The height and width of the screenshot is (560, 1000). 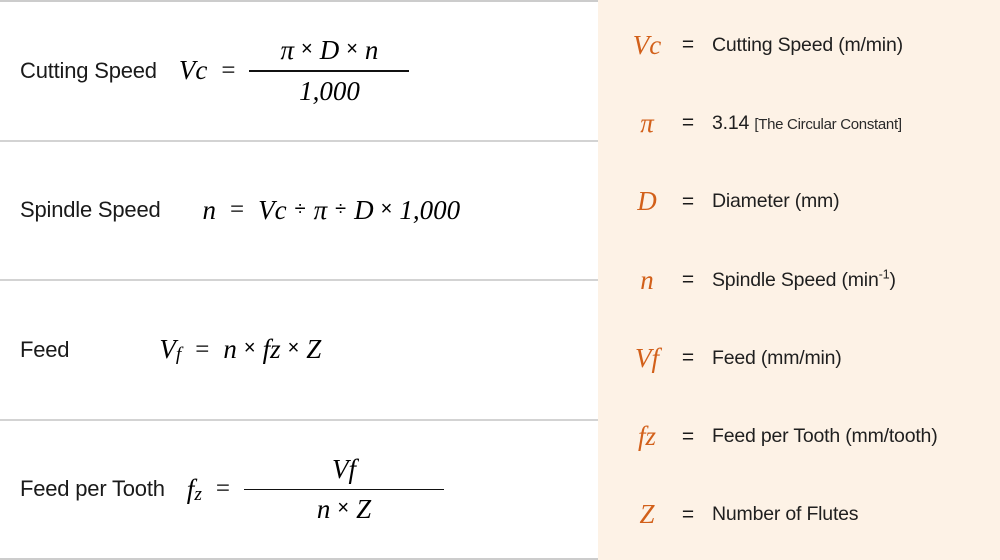 What do you see at coordinates (193, 70) in the screenshot?
I see `formula-lhs: Vc` at bounding box center [193, 70].